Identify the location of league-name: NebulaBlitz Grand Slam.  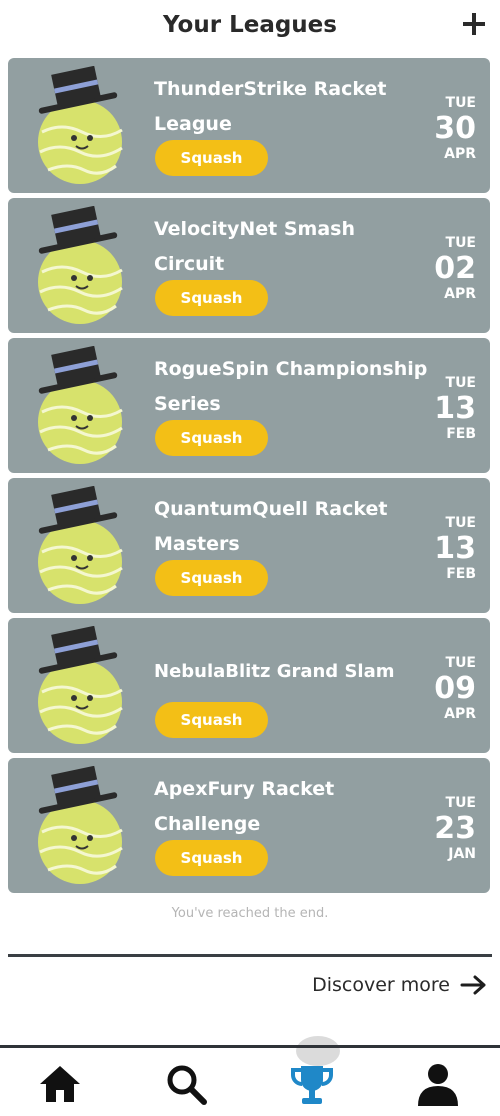
(274, 671).